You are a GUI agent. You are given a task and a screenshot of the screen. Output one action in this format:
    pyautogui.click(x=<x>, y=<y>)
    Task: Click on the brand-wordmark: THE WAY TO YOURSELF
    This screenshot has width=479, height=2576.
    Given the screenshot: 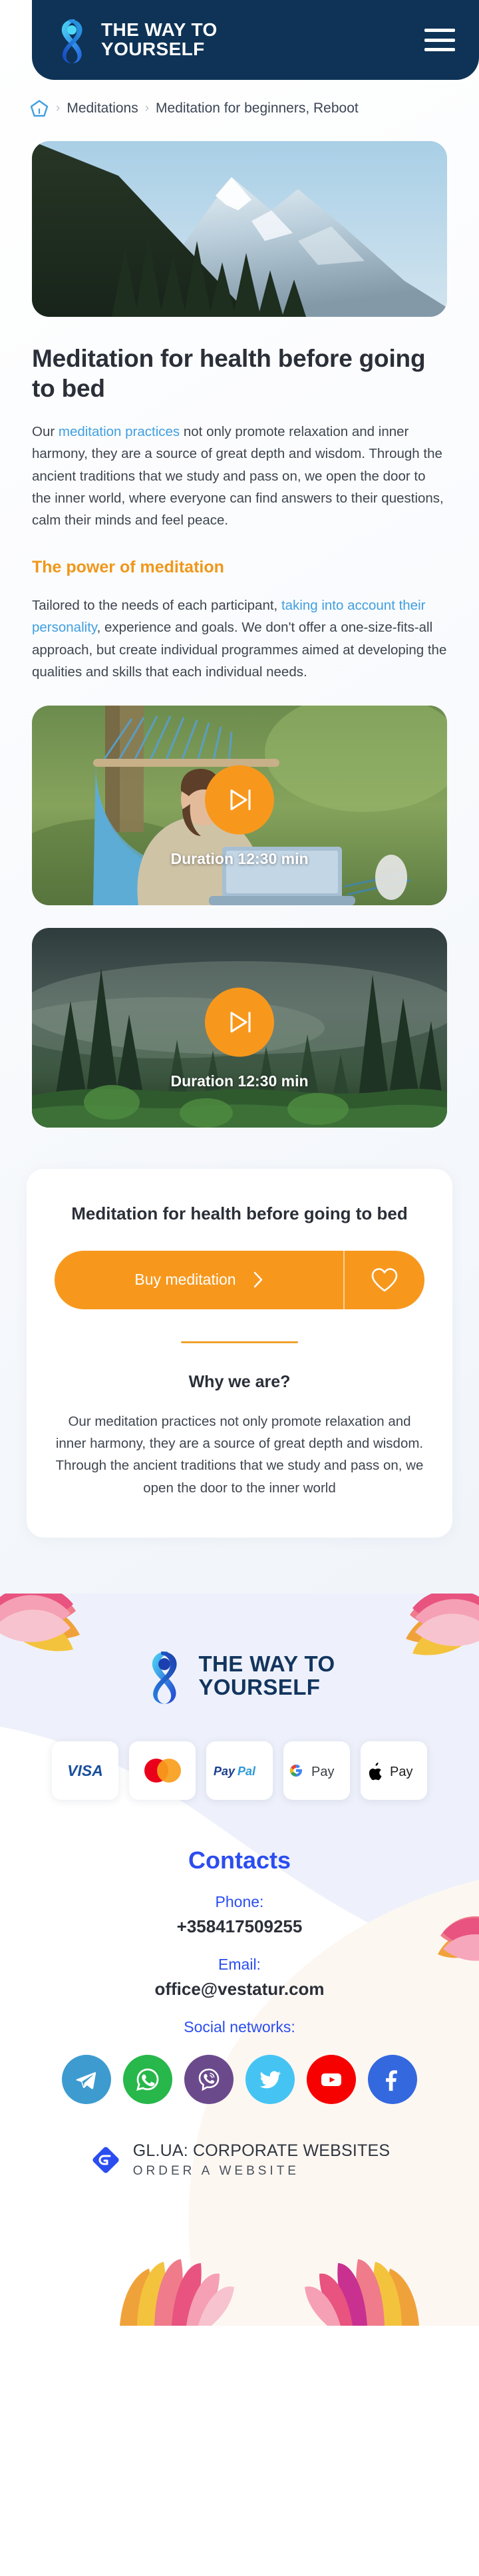 What is the action you would take?
    pyautogui.click(x=159, y=40)
    